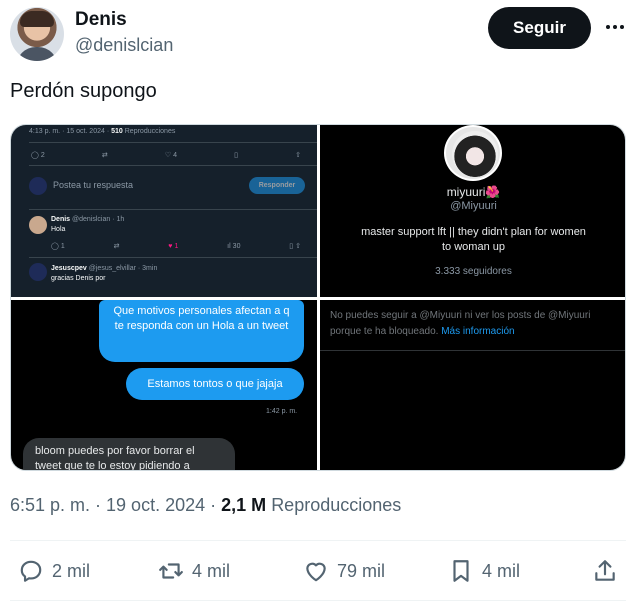  I want to click on bookmark-button: 4 mil, so click(484, 571).